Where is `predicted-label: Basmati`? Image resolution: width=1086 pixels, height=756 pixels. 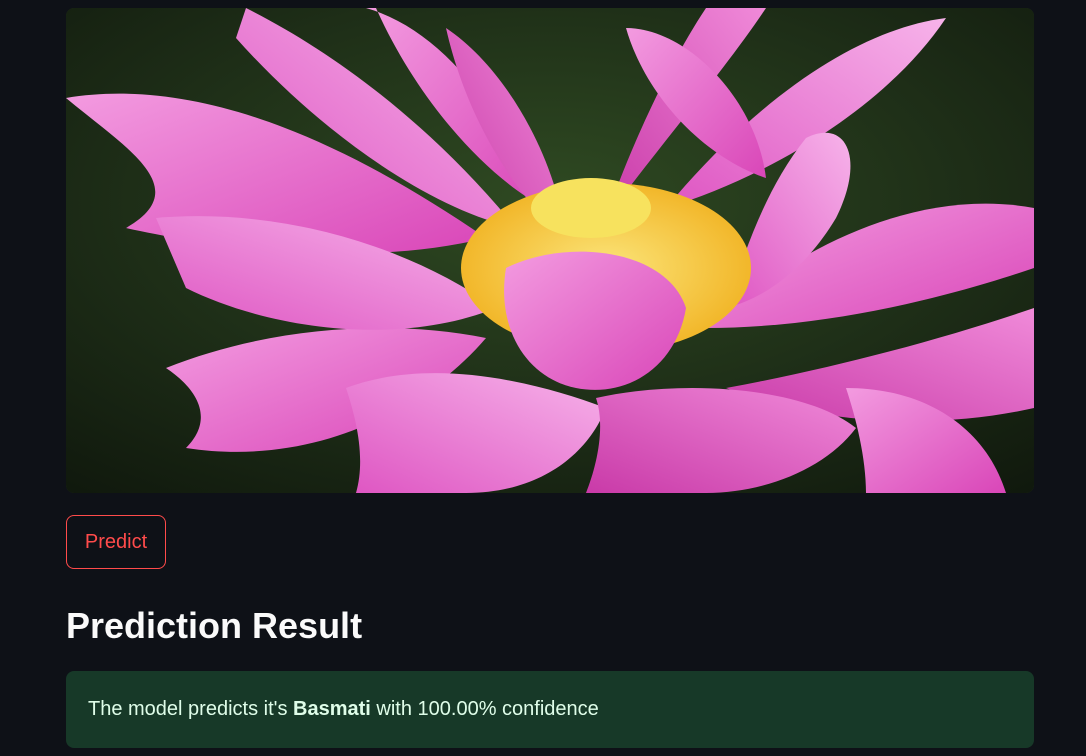 predicted-label: Basmati is located at coordinates (332, 709).